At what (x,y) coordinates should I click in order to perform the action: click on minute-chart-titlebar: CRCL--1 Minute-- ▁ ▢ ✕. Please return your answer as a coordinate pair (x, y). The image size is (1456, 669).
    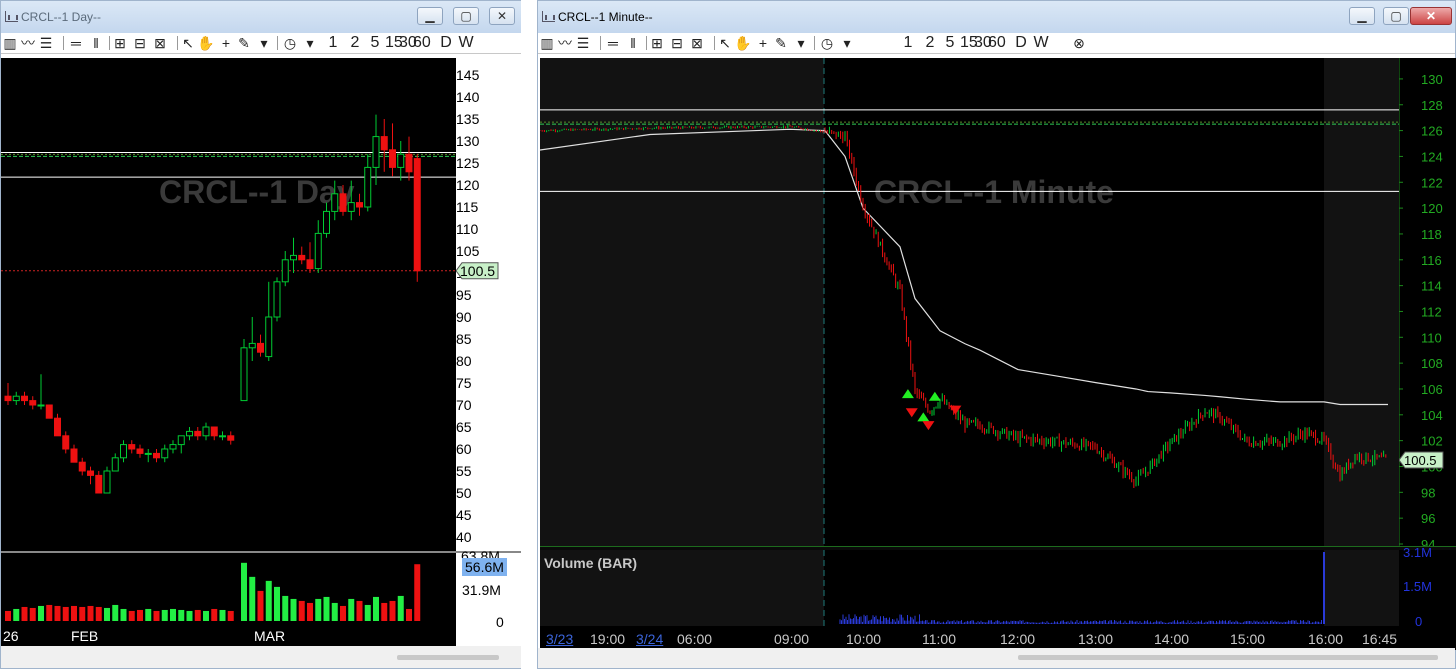
    Looking at the image, I should click on (996, 17).